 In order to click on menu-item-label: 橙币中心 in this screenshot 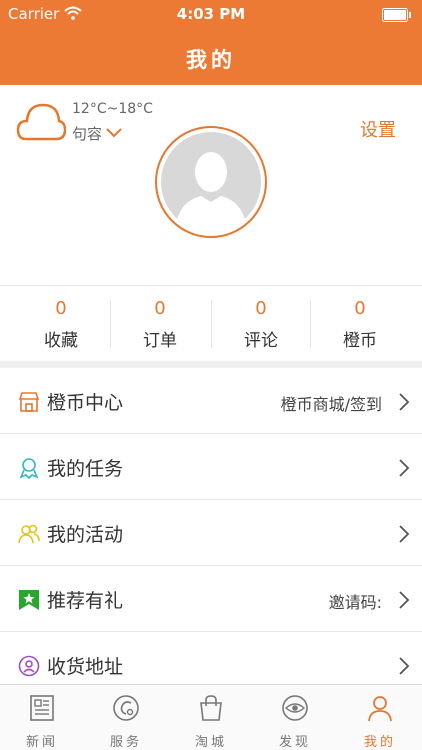, I will do `click(85, 403)`.